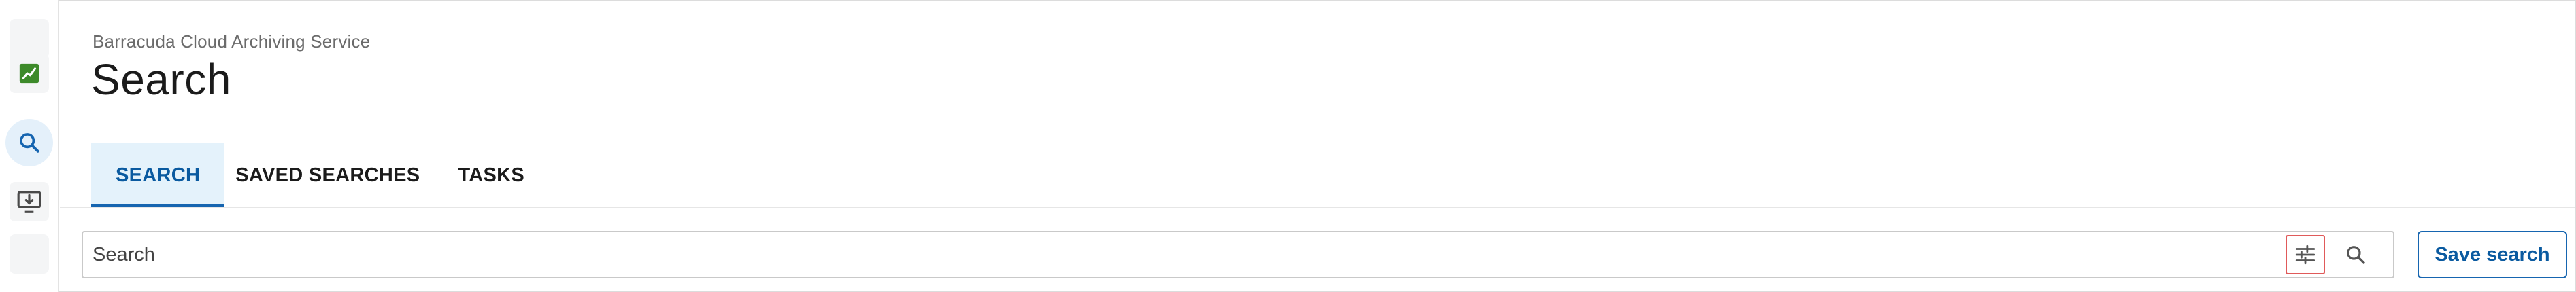  What do you see at coordinates (29, 254) in the screenshot?
I see `rail-blank-bottom` at bounding box center [29, 254].